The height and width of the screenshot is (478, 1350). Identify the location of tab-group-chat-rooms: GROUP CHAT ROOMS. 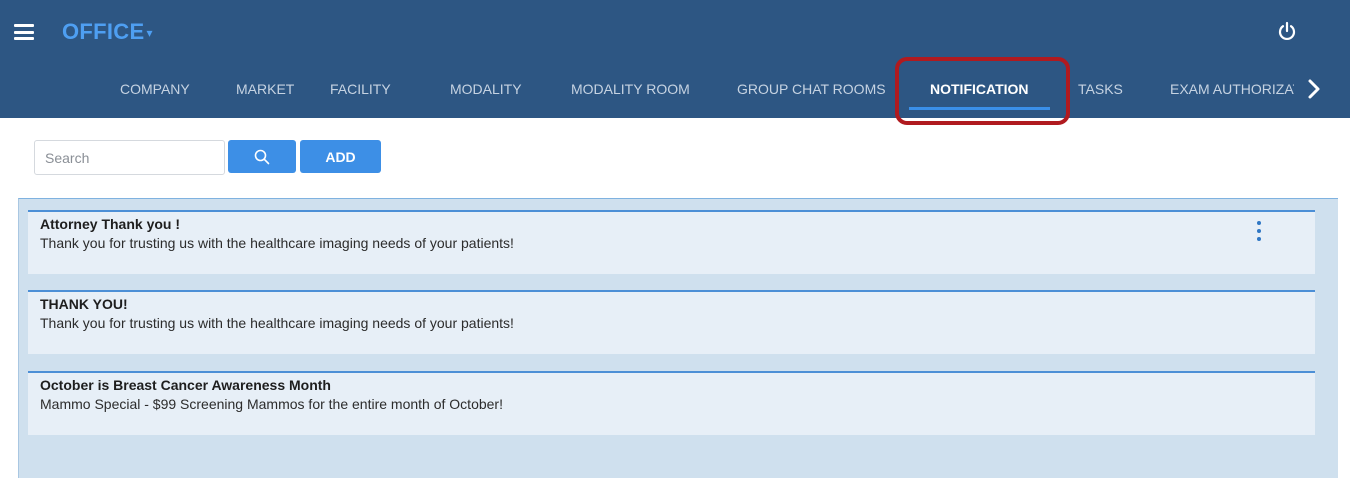
(811, 90).